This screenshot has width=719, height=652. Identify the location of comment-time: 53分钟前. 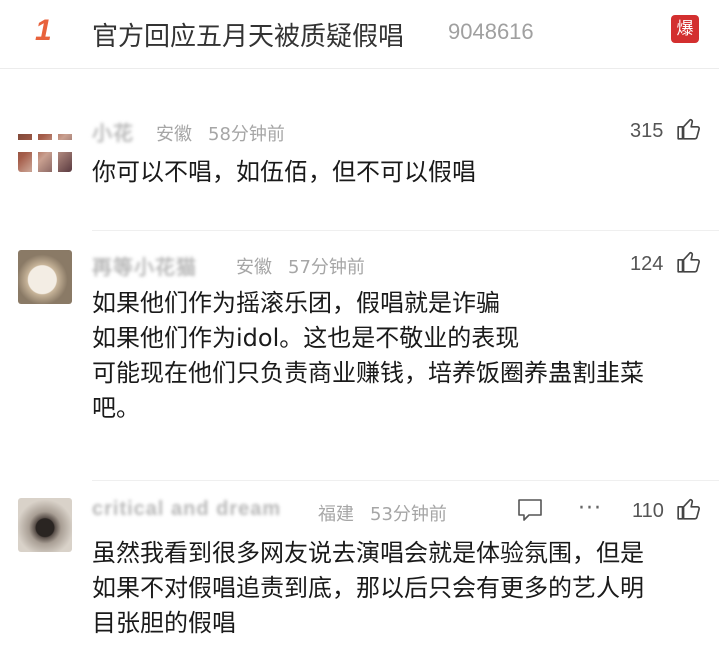
(408, 514).